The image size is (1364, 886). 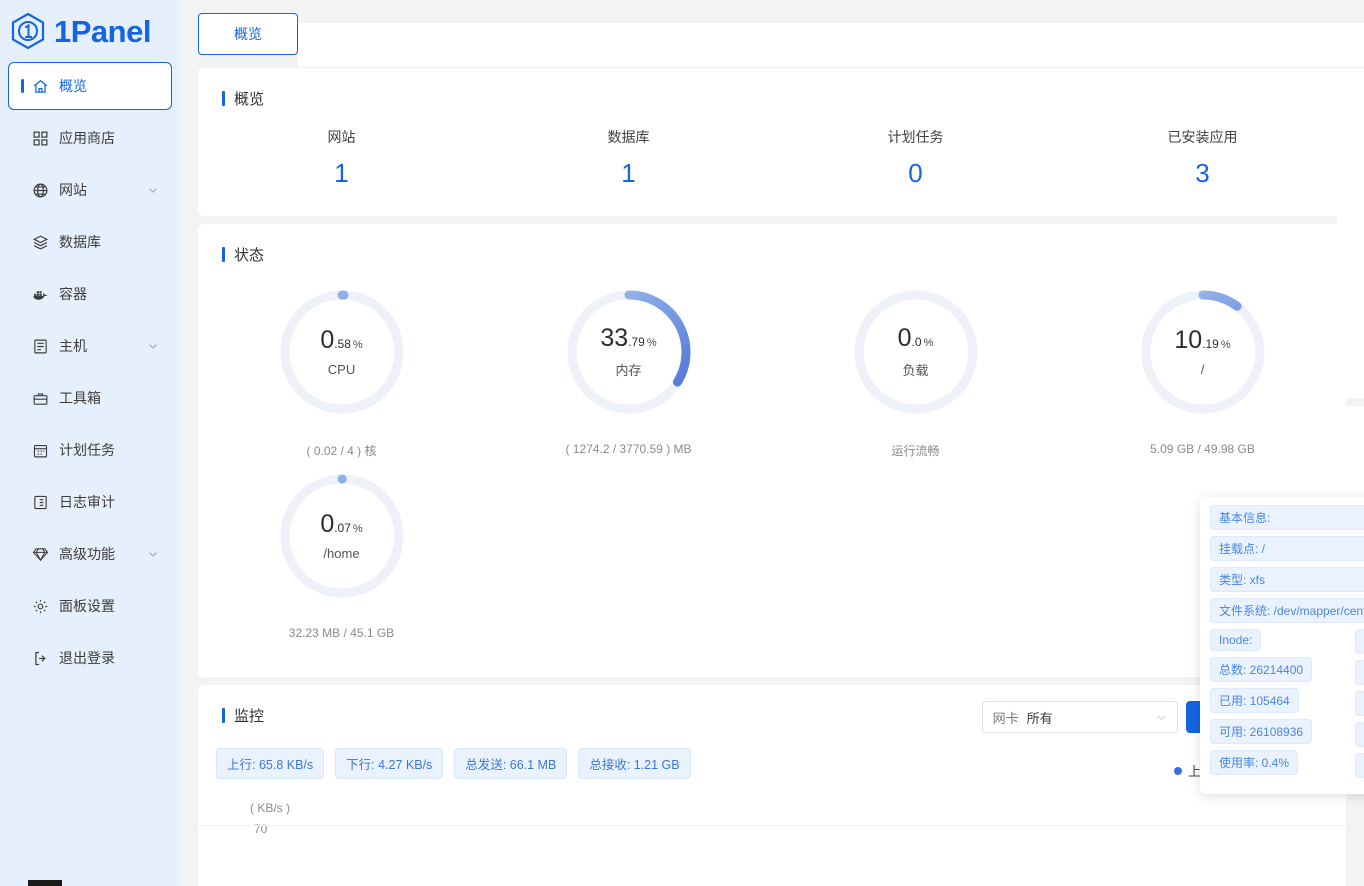 What do you see at coordinates (628, 367) in the screenshot?
I see `gauge-内存: 33.79% 内存 ( 1274.2 / 3770.59 ) MB` at bounding box center [628, 367].